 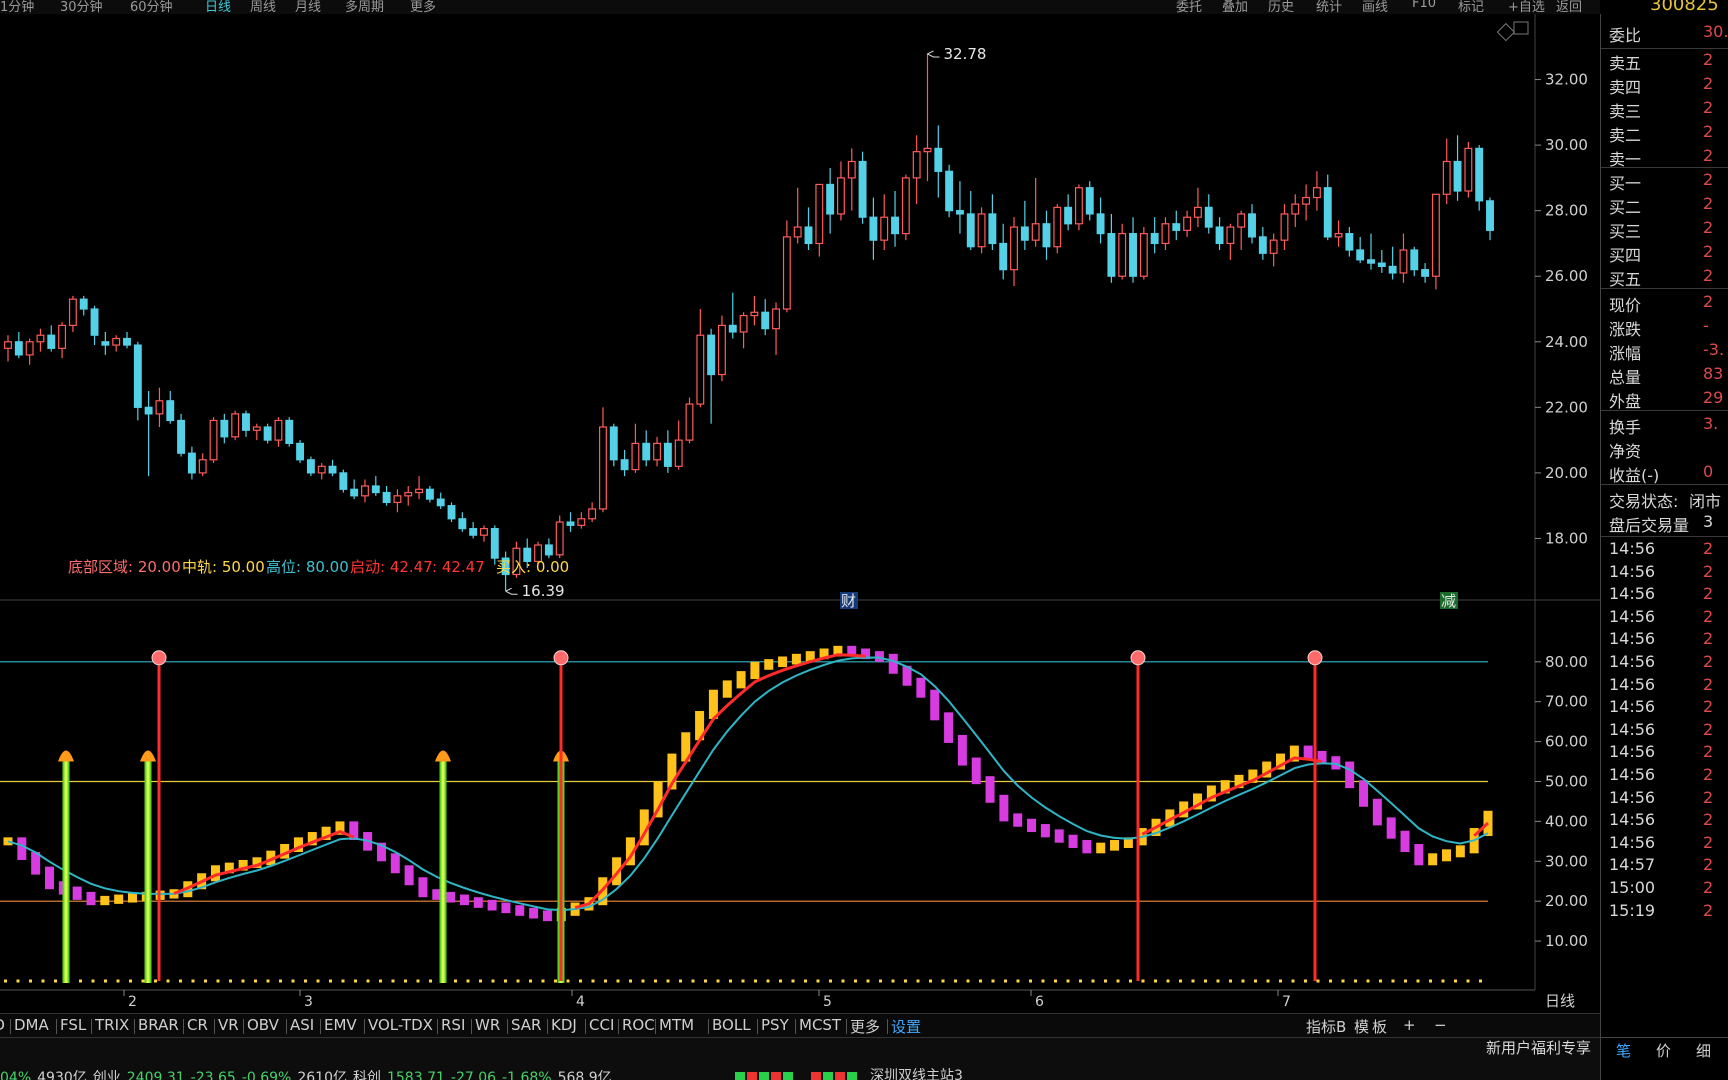 I want to click on detail-tab: 细, so click(x=1703, y=1050).